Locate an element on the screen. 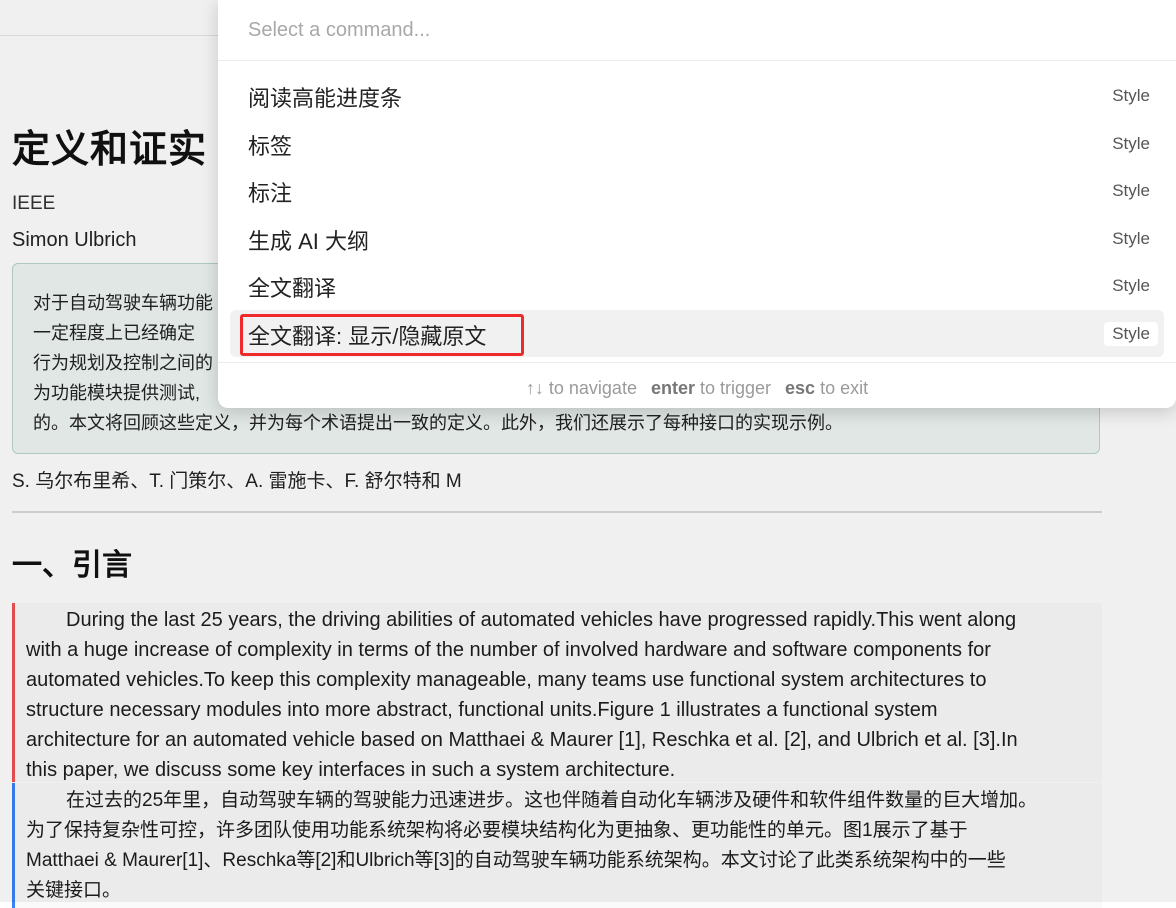 This screenshot has height=908, width=1176. command-label: 阅读高能进度条 is located at coordinates (325, 98).